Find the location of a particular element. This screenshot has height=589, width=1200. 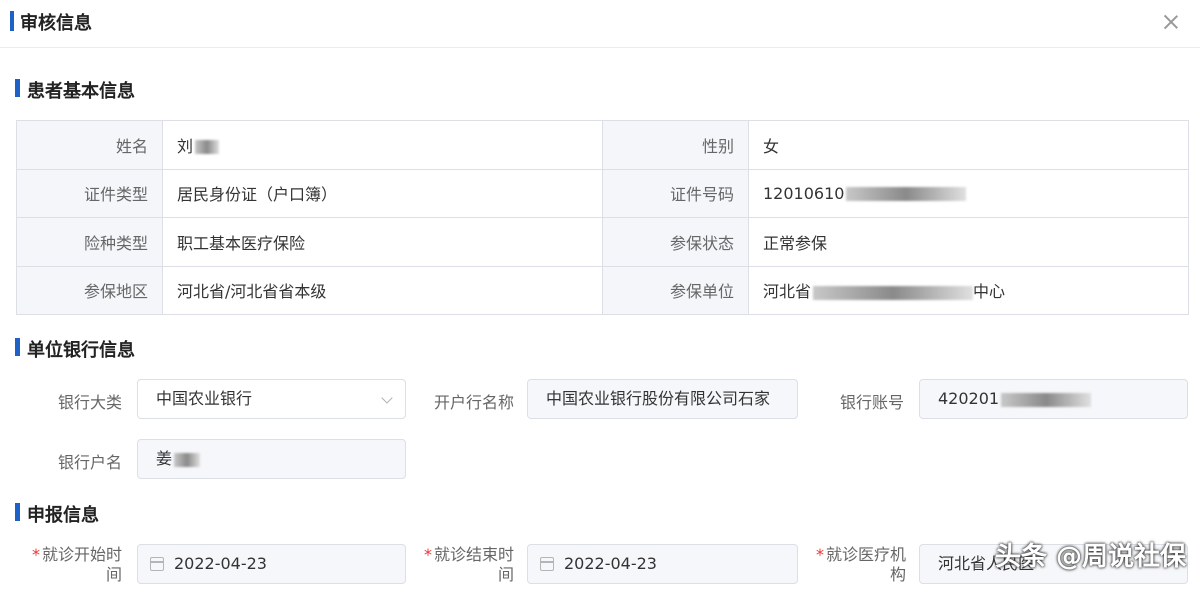

section-title-declare: 申报信息 is located at coordinates (63, 515).